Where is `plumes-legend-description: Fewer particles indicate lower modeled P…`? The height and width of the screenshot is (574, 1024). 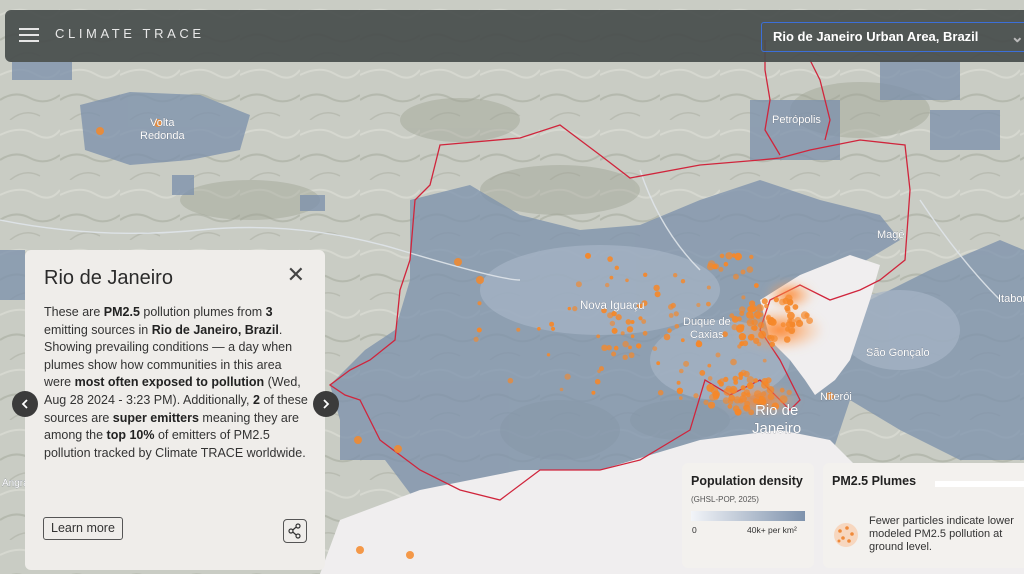 plumes-legend-description: Fewer particles indicate lower modeled P… is located at coordinates (941, 534).